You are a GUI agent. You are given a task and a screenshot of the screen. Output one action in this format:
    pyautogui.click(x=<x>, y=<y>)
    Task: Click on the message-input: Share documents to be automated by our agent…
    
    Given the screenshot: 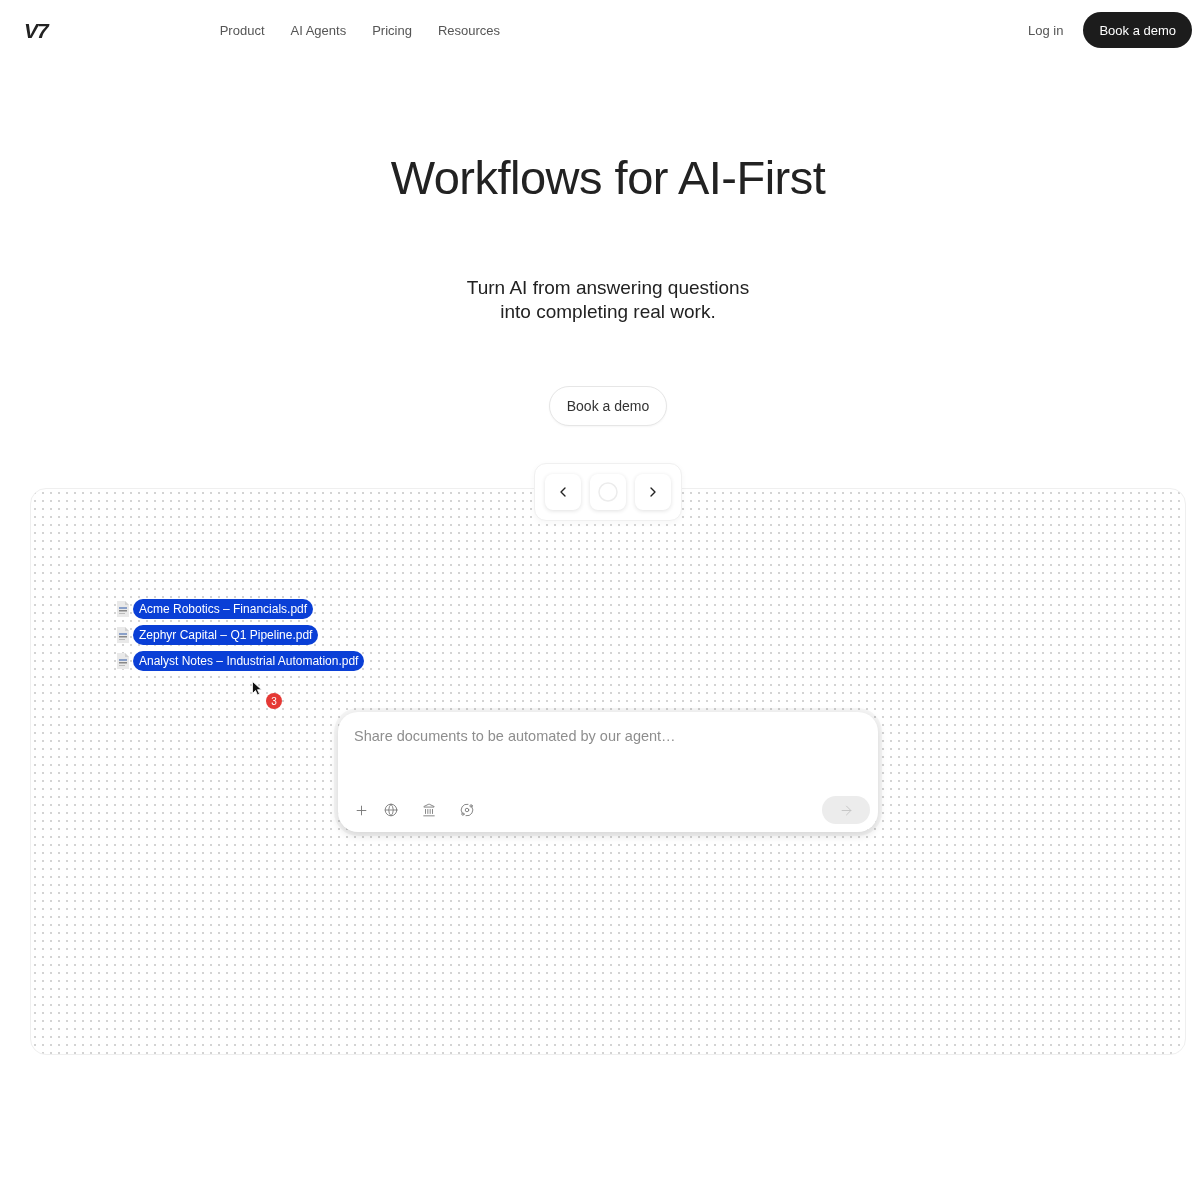 What is the action you would take?
    pyautogui.click(x=610, y=761)
    